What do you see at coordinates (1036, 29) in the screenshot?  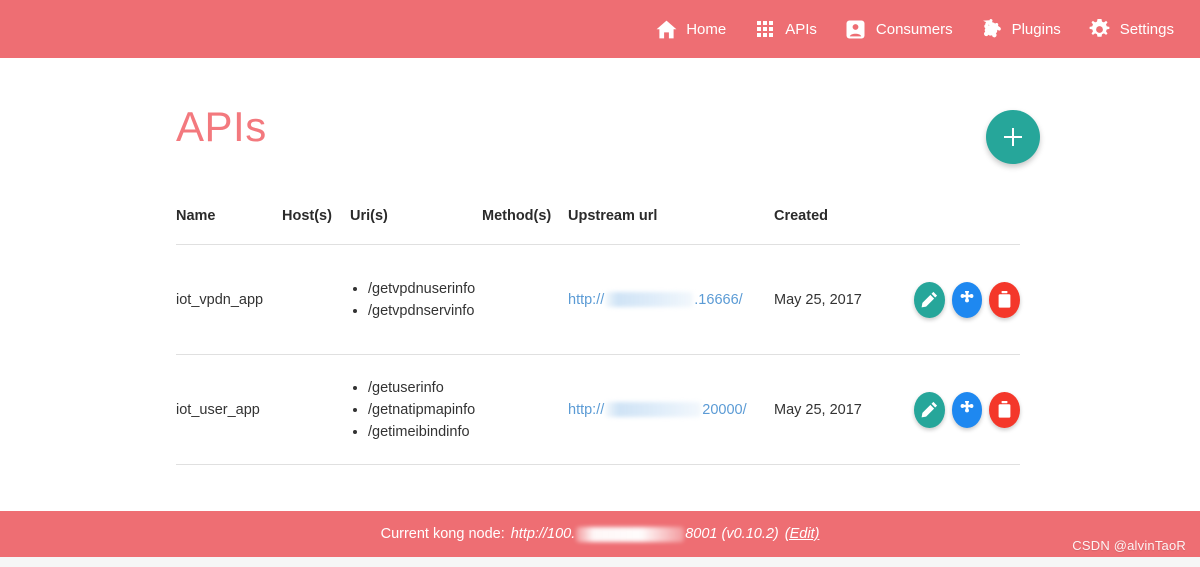 I see `nav-item-plugins-label: Plugins` at bounding box center [1036, 29].